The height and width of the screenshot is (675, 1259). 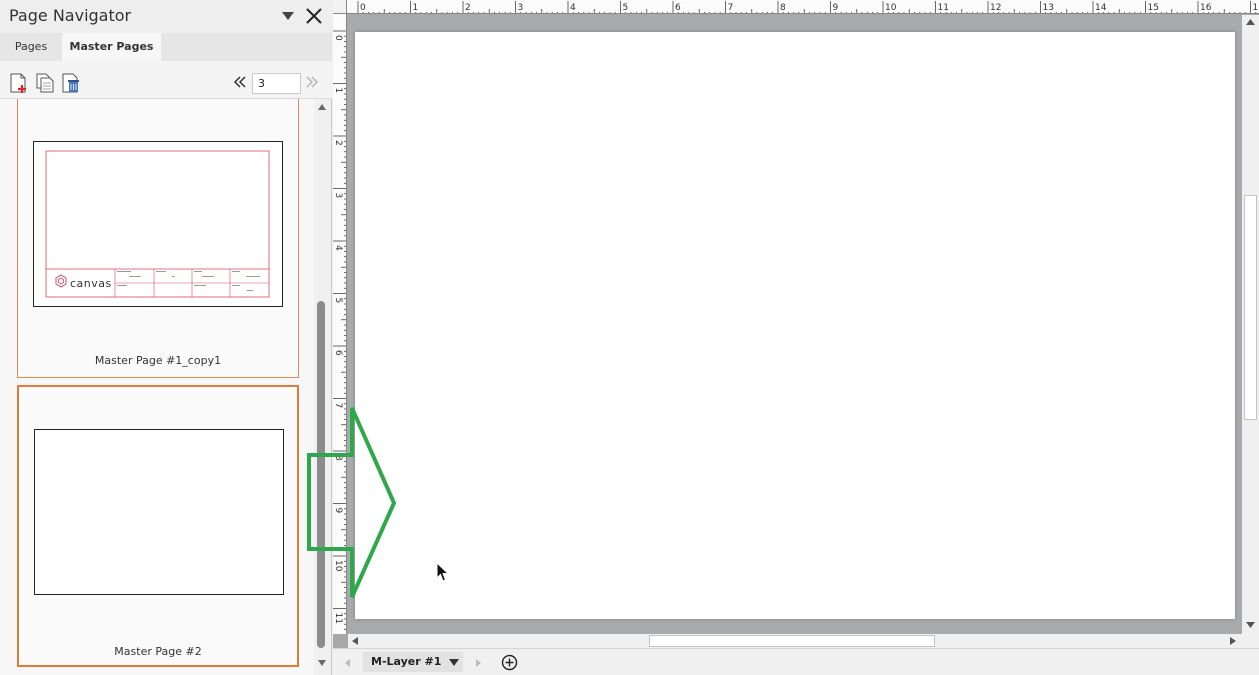 What do you see at coordinates (808, 7) in the screenshot?
I see `horizontal-ruler-ticks: 01234567891011121314151617` at bounding box center [808, 7].